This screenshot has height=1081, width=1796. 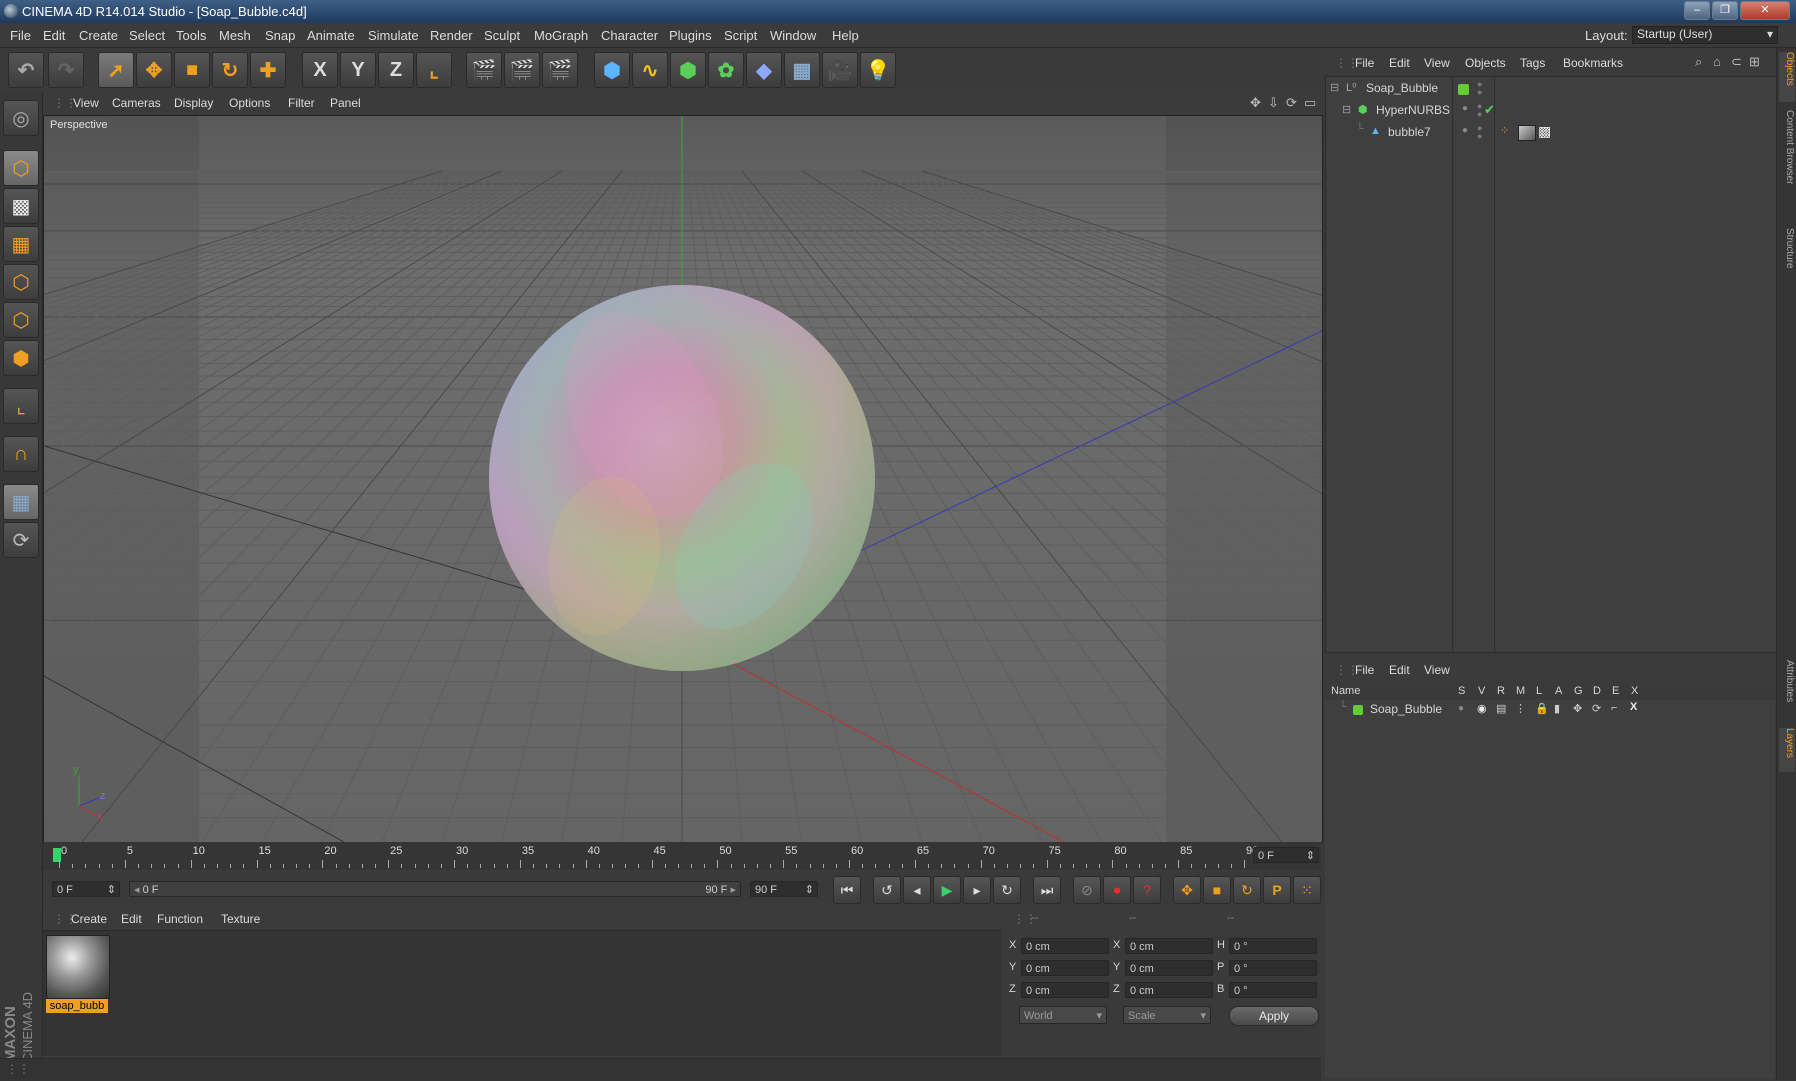 I want to click on menu-render: Render, so click(x=451, y=35).